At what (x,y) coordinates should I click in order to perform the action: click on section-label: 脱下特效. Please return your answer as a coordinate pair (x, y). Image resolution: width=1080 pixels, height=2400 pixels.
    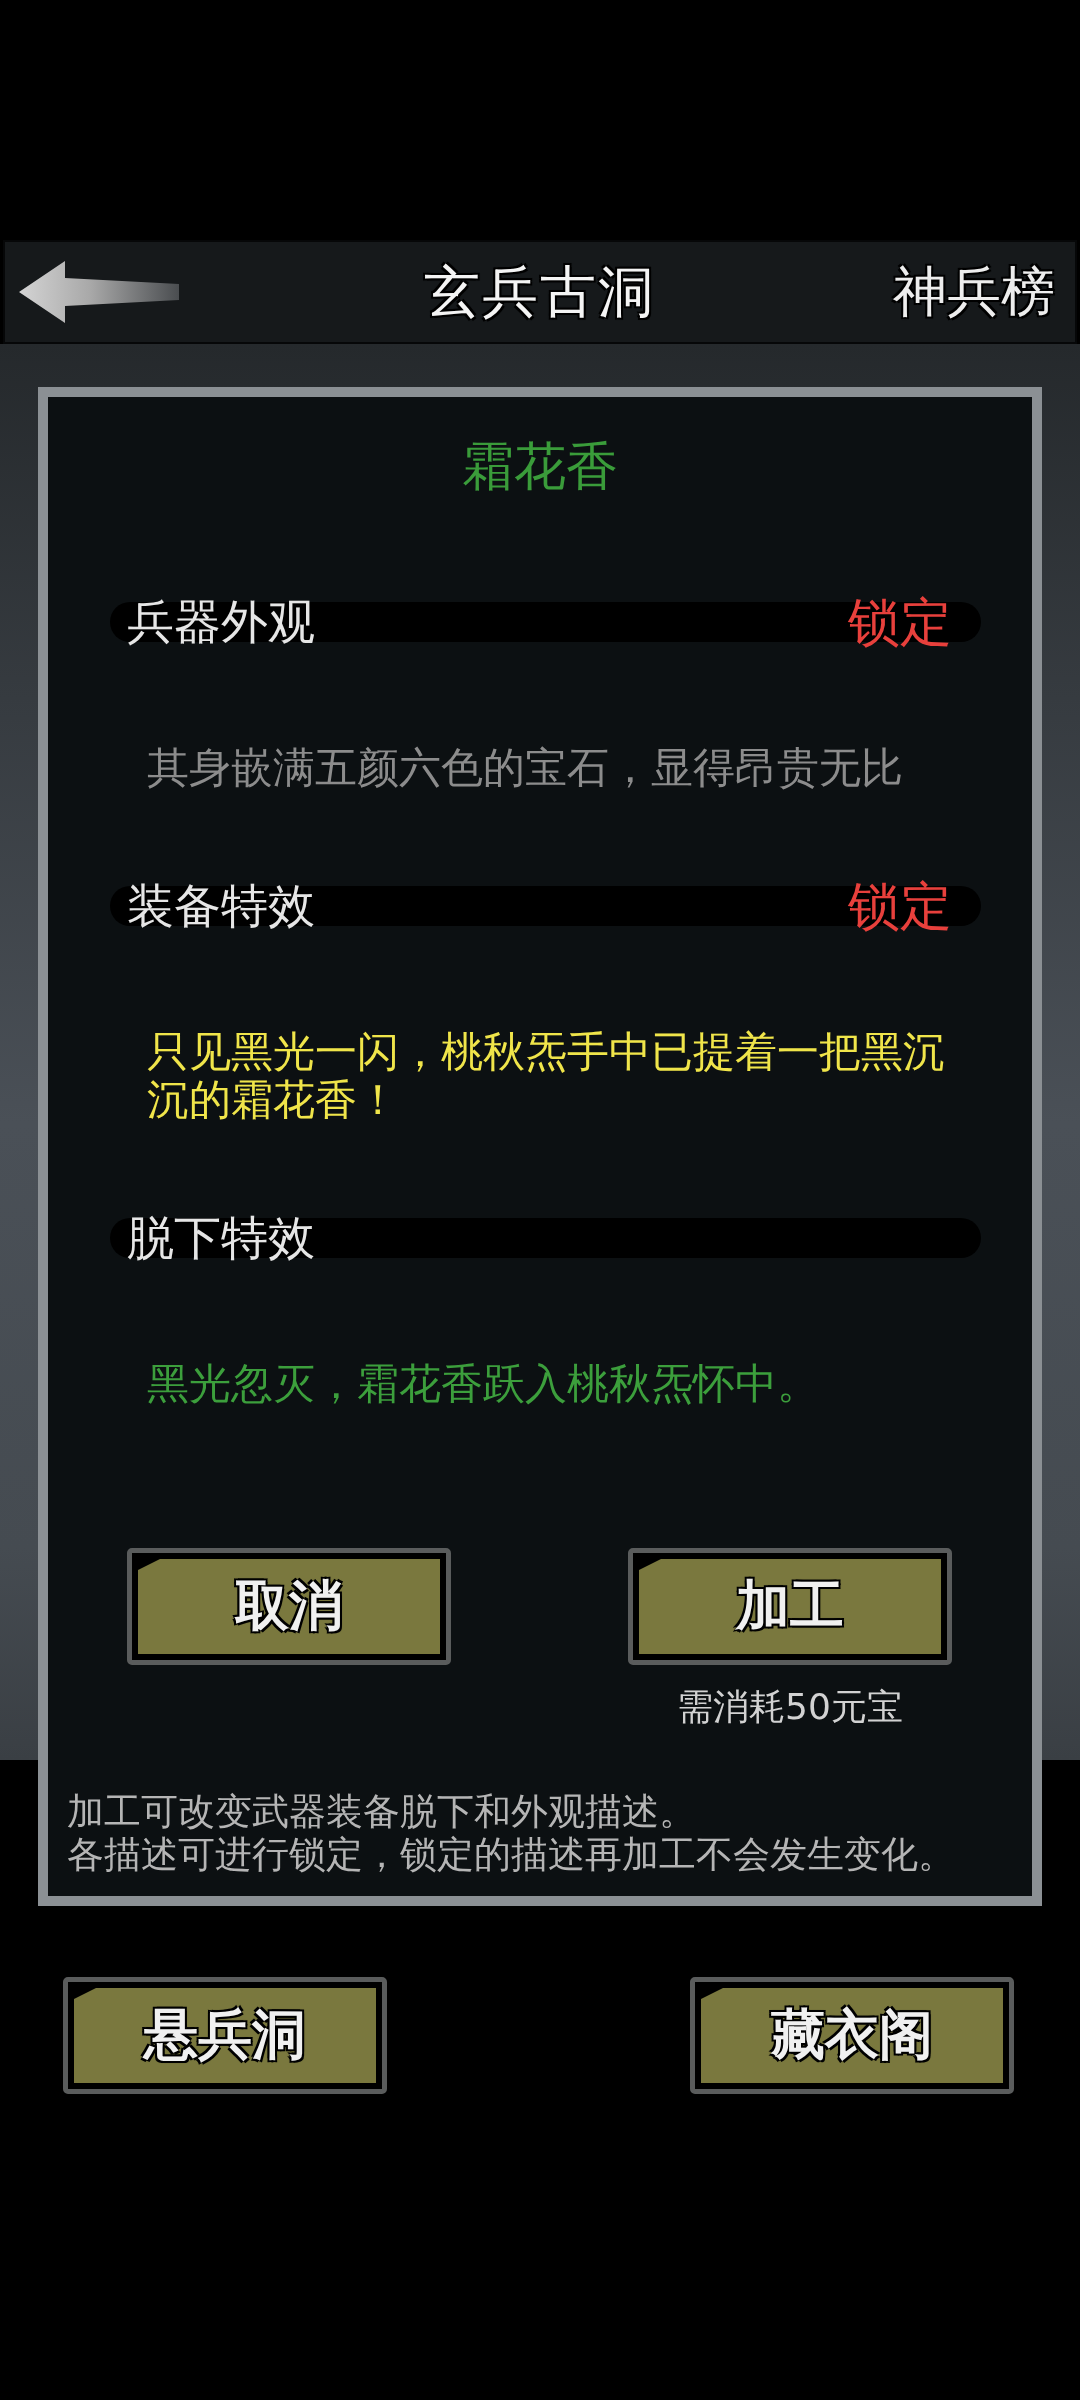
    Looking at the image, I should click on (221, 1238).